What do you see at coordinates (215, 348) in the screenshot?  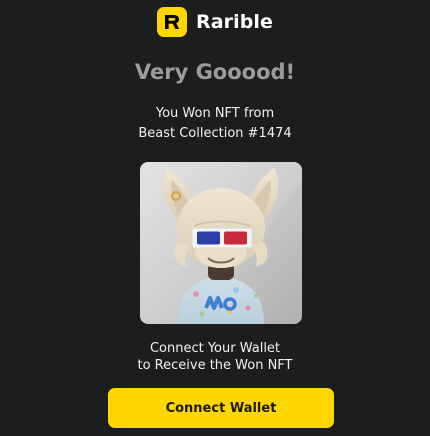 I see `connect-message-line-1: Connect Your Wallet` at bounding box center [215, 348].